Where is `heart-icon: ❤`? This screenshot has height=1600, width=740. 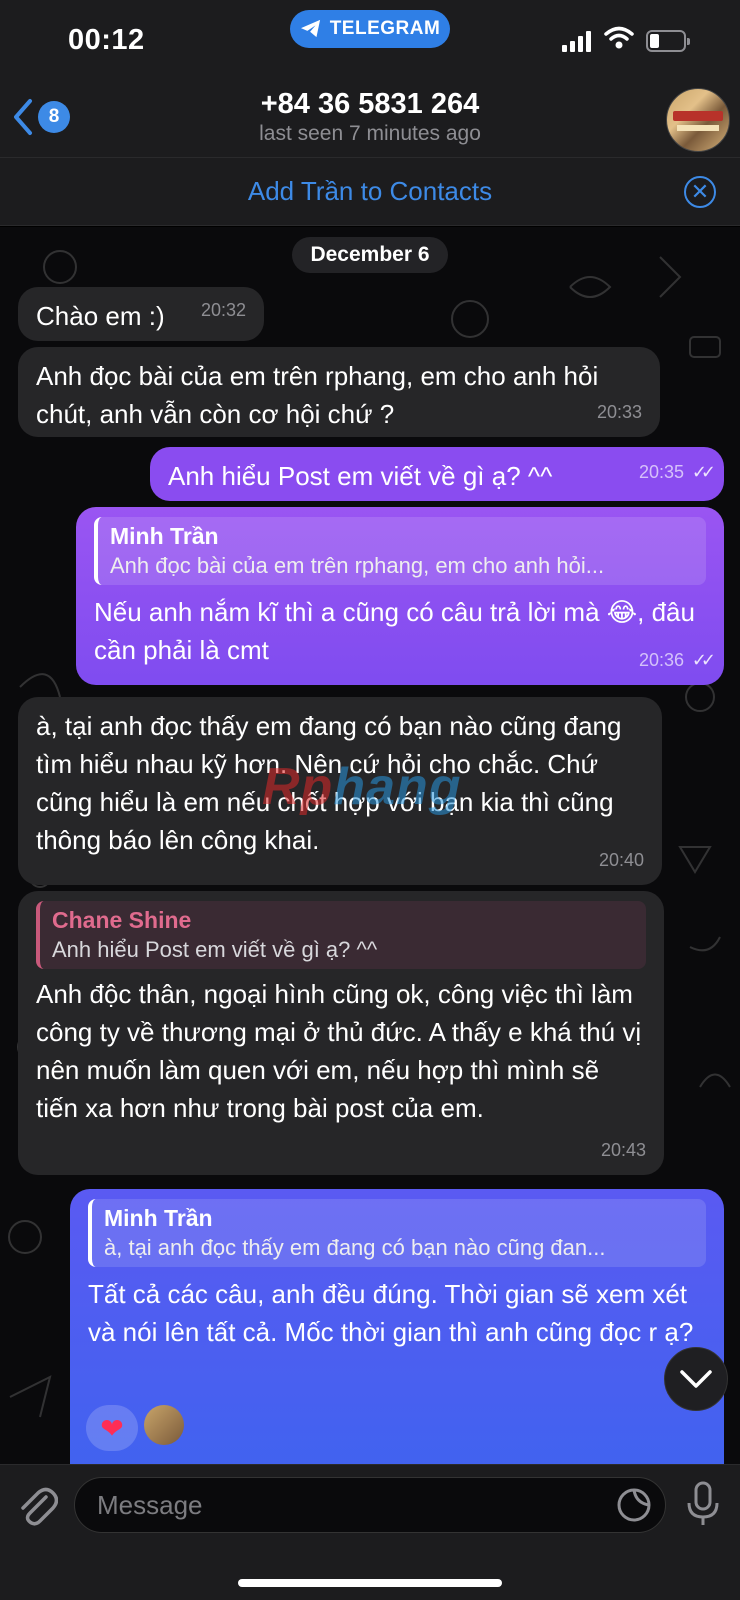
heart-icon: ❤ is located at coordinates (112, 1428).